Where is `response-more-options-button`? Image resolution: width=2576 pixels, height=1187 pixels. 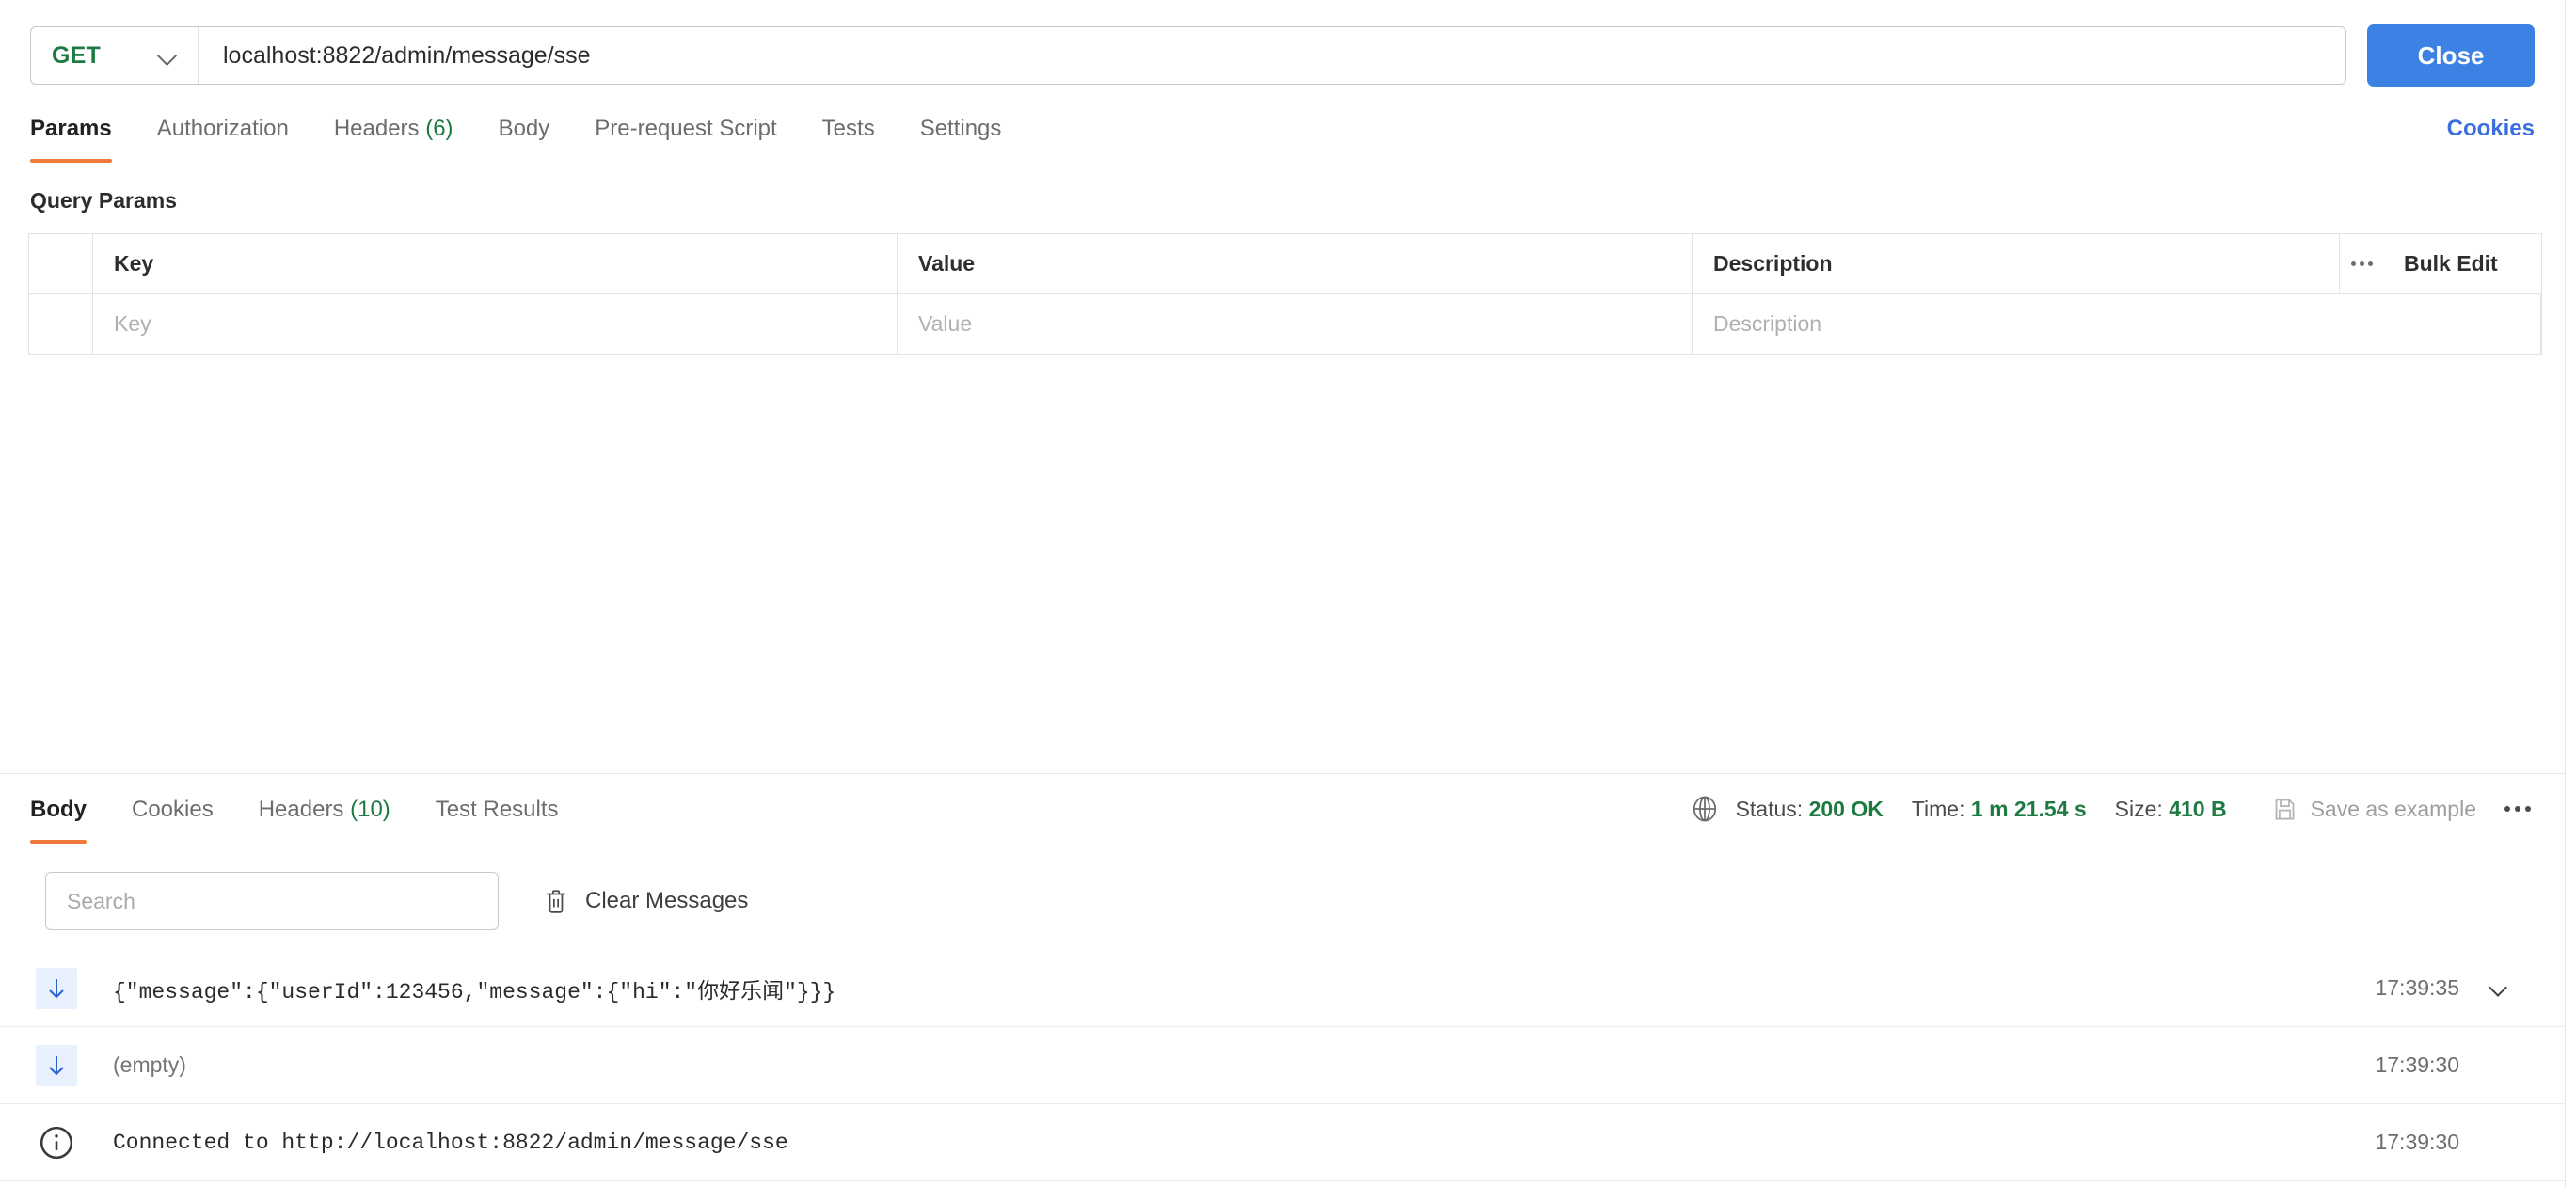 response-more-options-button is located at coordinates (2517, 809).